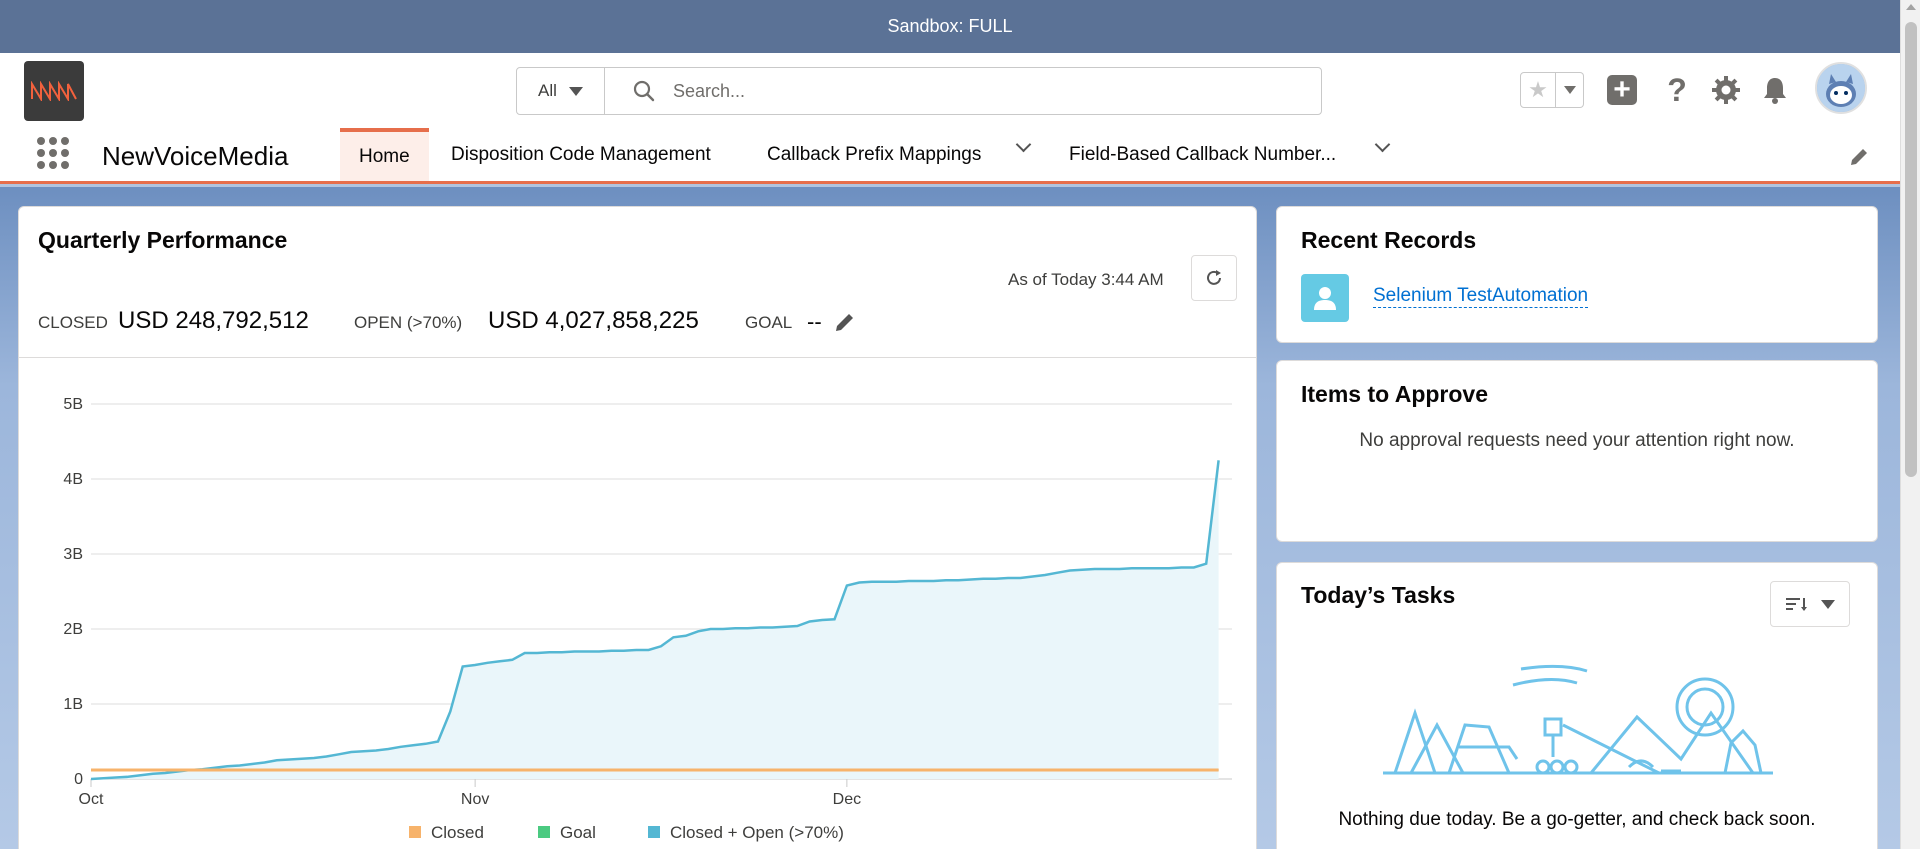 The image size is (1920, 849). What do you see at coordinates (561, 91) in the screenshot?
I see `search-scope-dropdown: All` at bounding box center [561, 91].